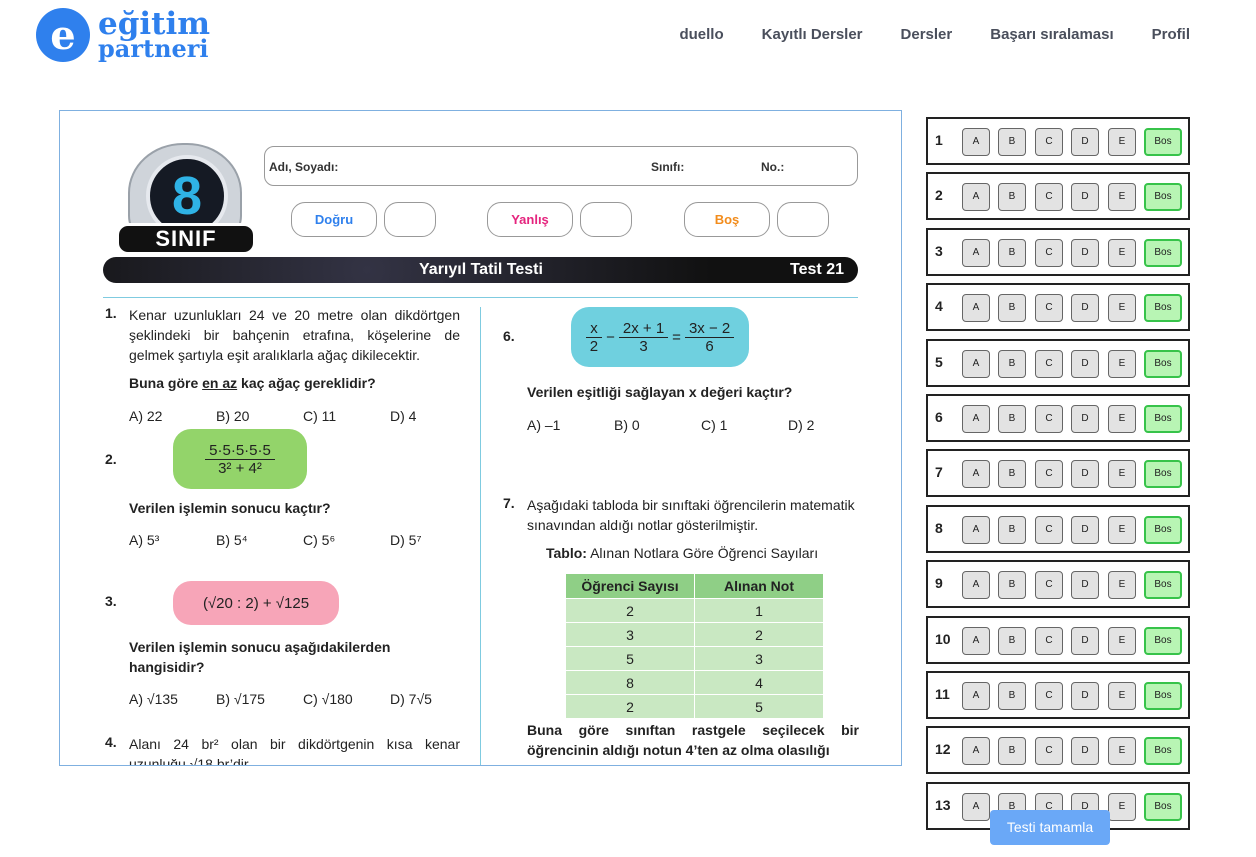  I want to click on nav-duello: duello, so click(701, 34).